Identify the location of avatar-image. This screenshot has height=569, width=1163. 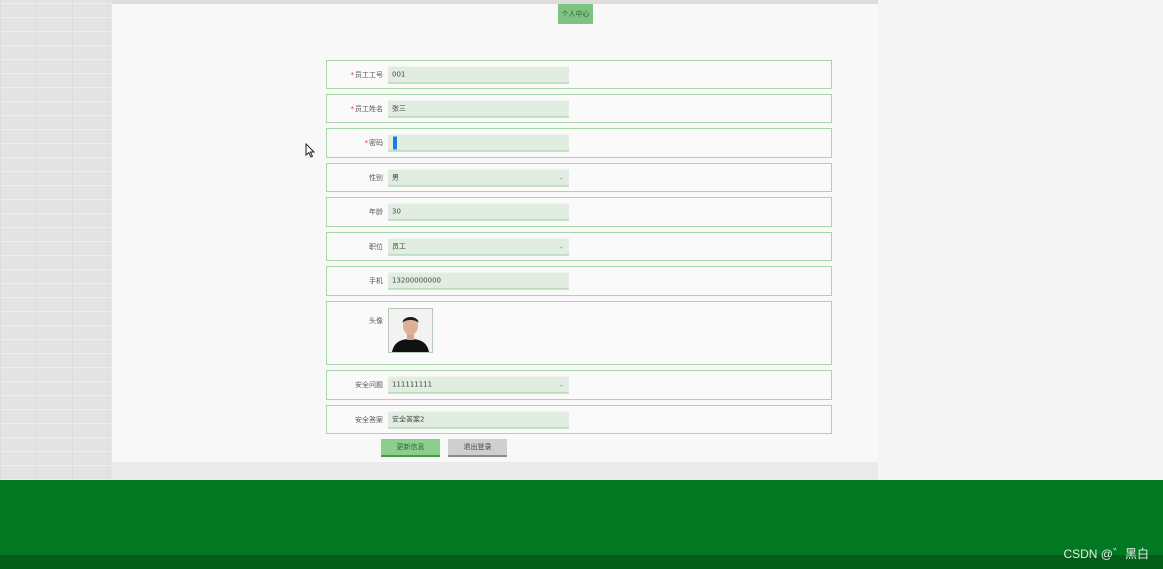
(410, 330).